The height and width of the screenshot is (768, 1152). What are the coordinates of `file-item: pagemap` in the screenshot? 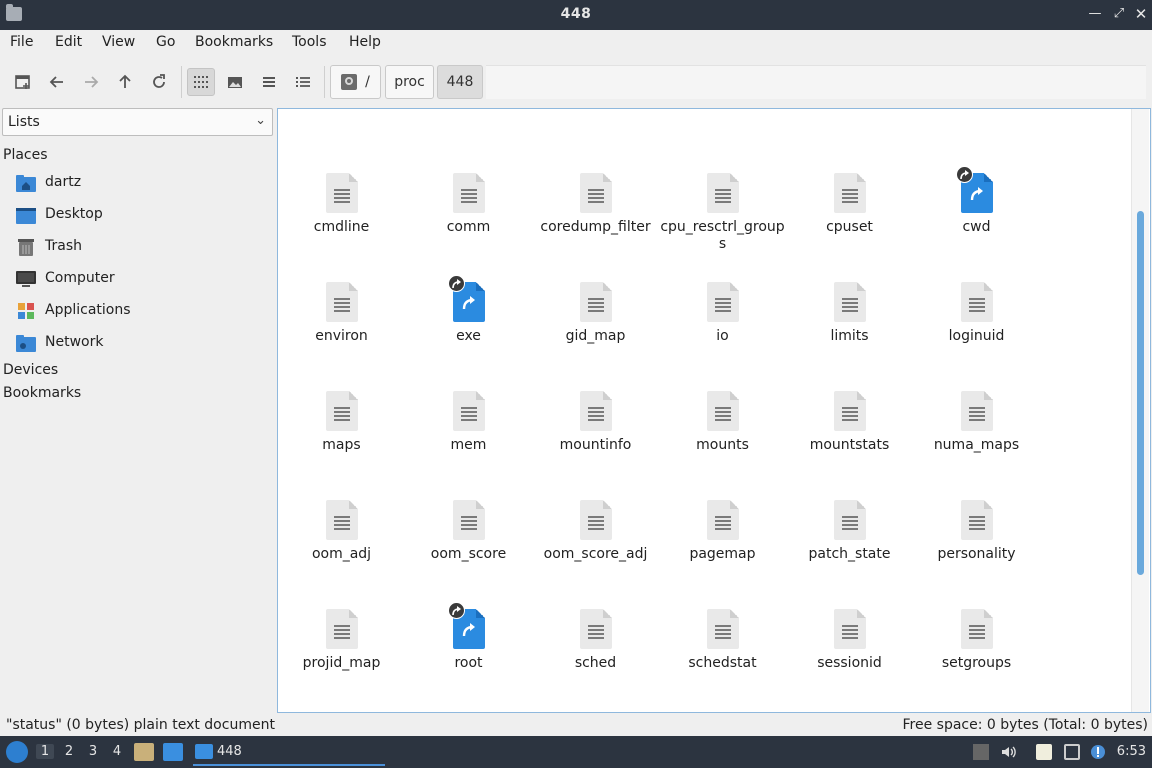 It's located at (722, 531).